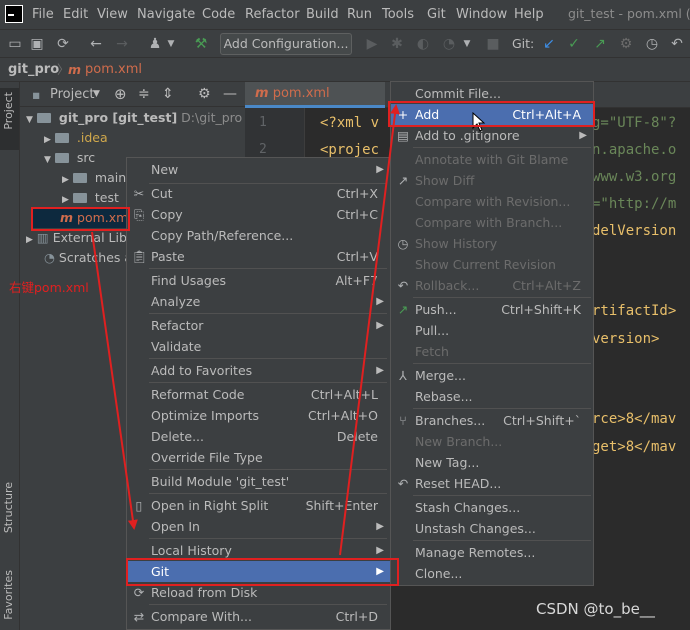 The image size is (690, 630). I want to click on arrow-to-add, so click(369, 330).